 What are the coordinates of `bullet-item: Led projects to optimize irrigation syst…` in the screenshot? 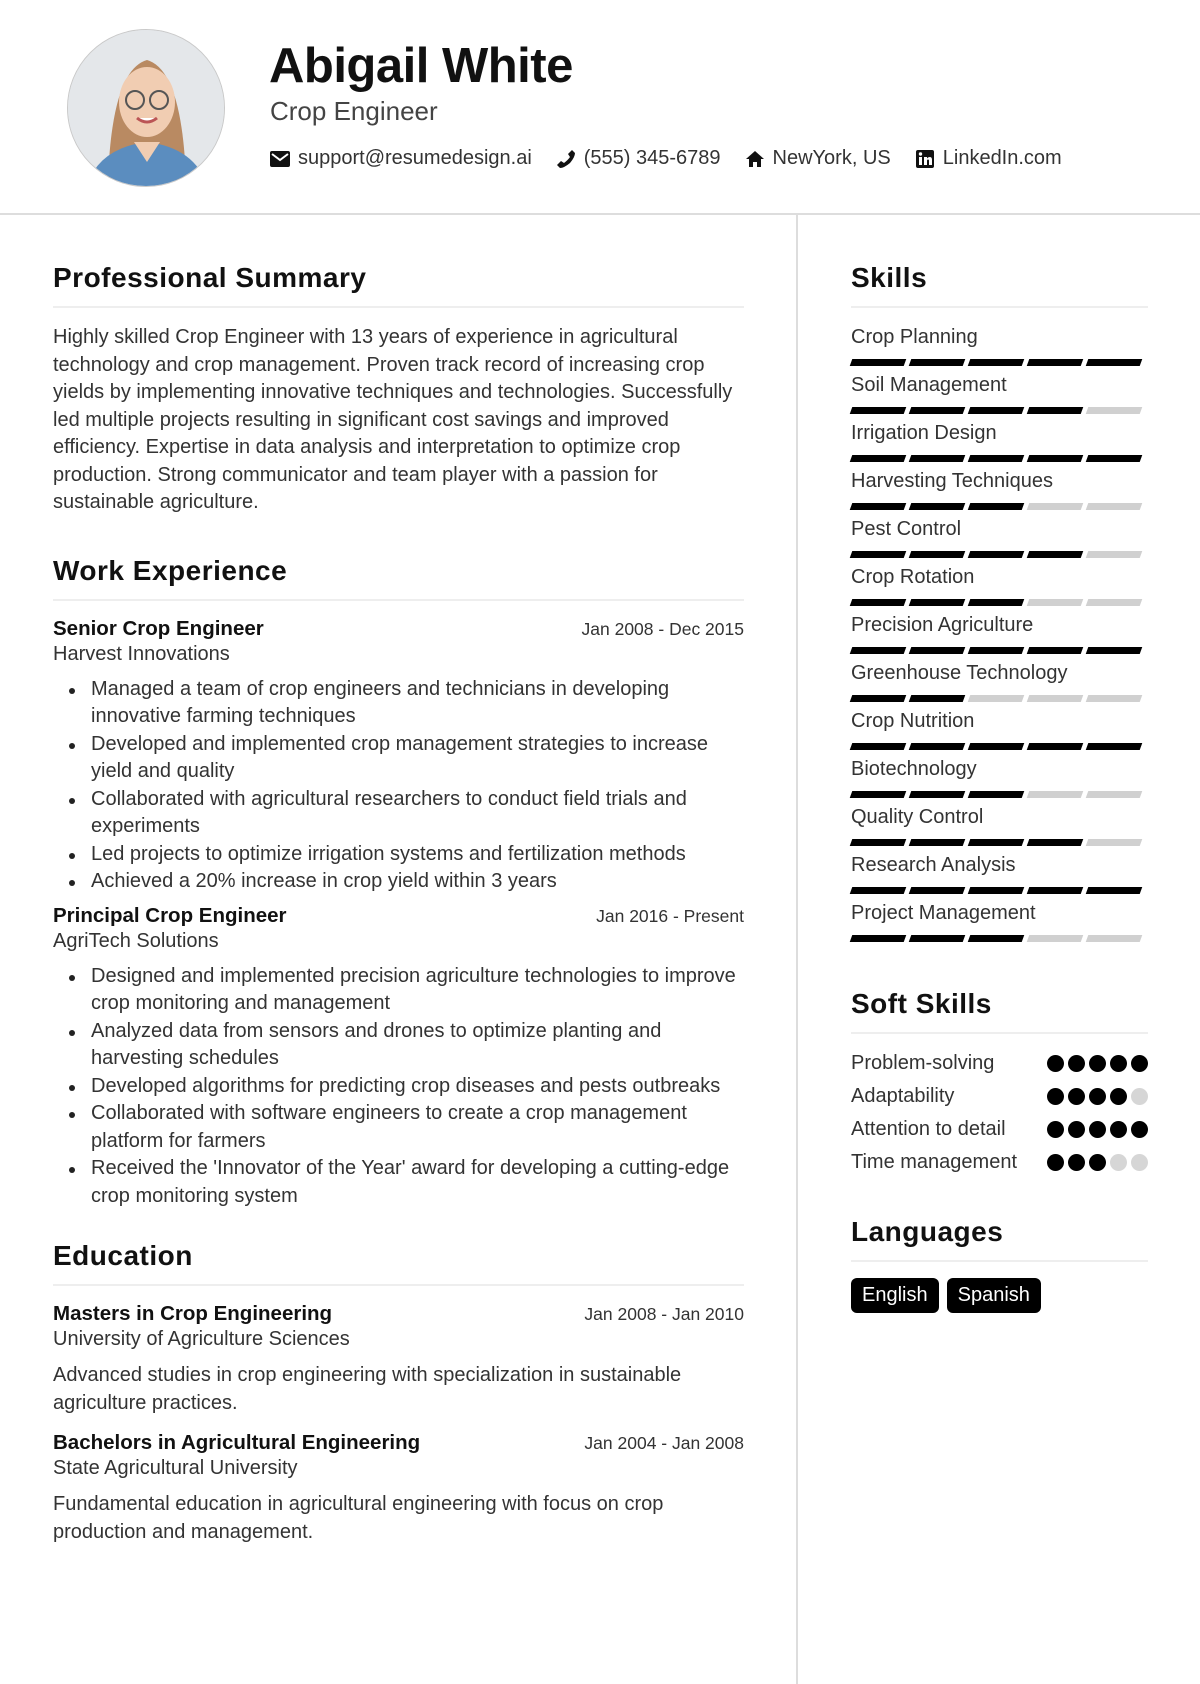 It's located at (398, 855).